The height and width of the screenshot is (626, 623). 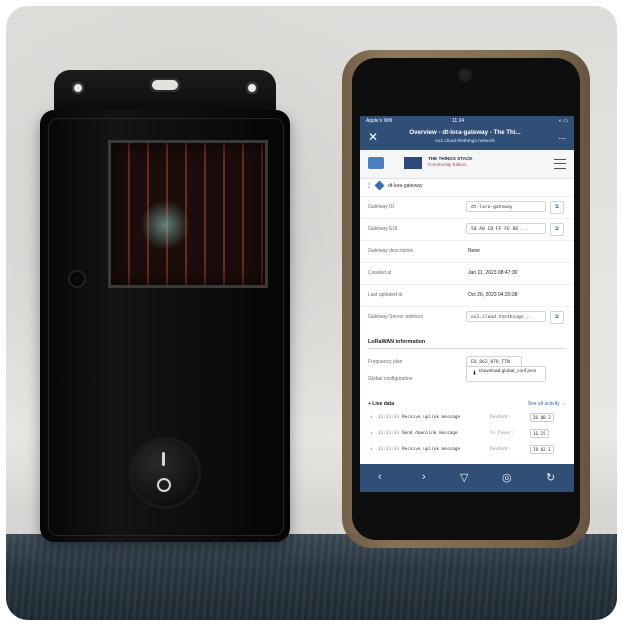 What do you see at coordinates (405, 186) in the screenshot?
I see `breadcrumb-gateway: dt-lora-gateway` at bounding box center [405, 186].